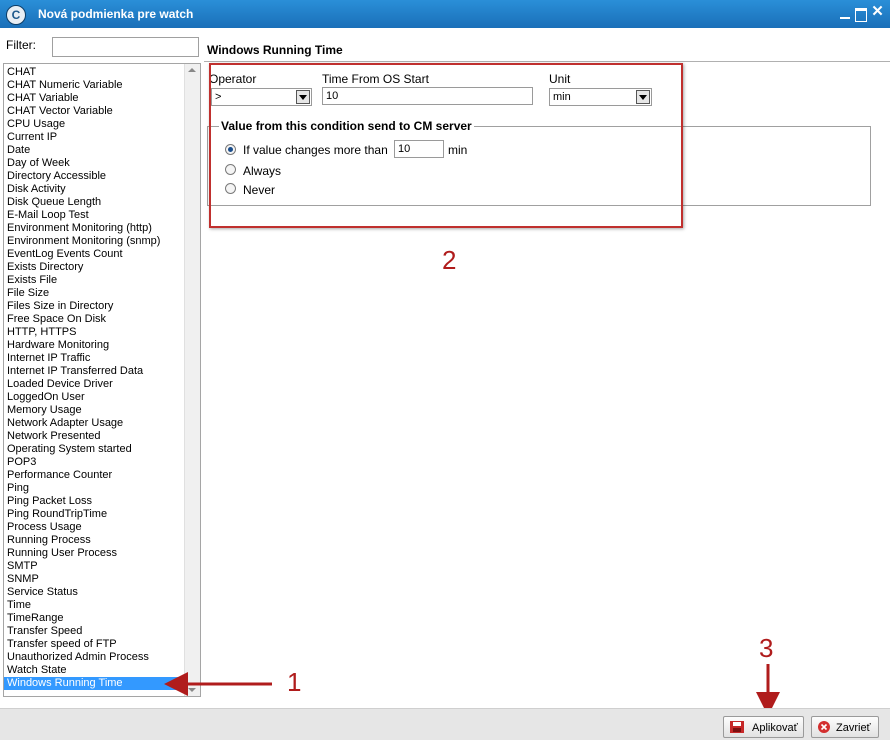  What do you see at coordinates (853, 728) in the screenshot?
I see `close-label: Zavrieť` at bounding box center [853, 728].